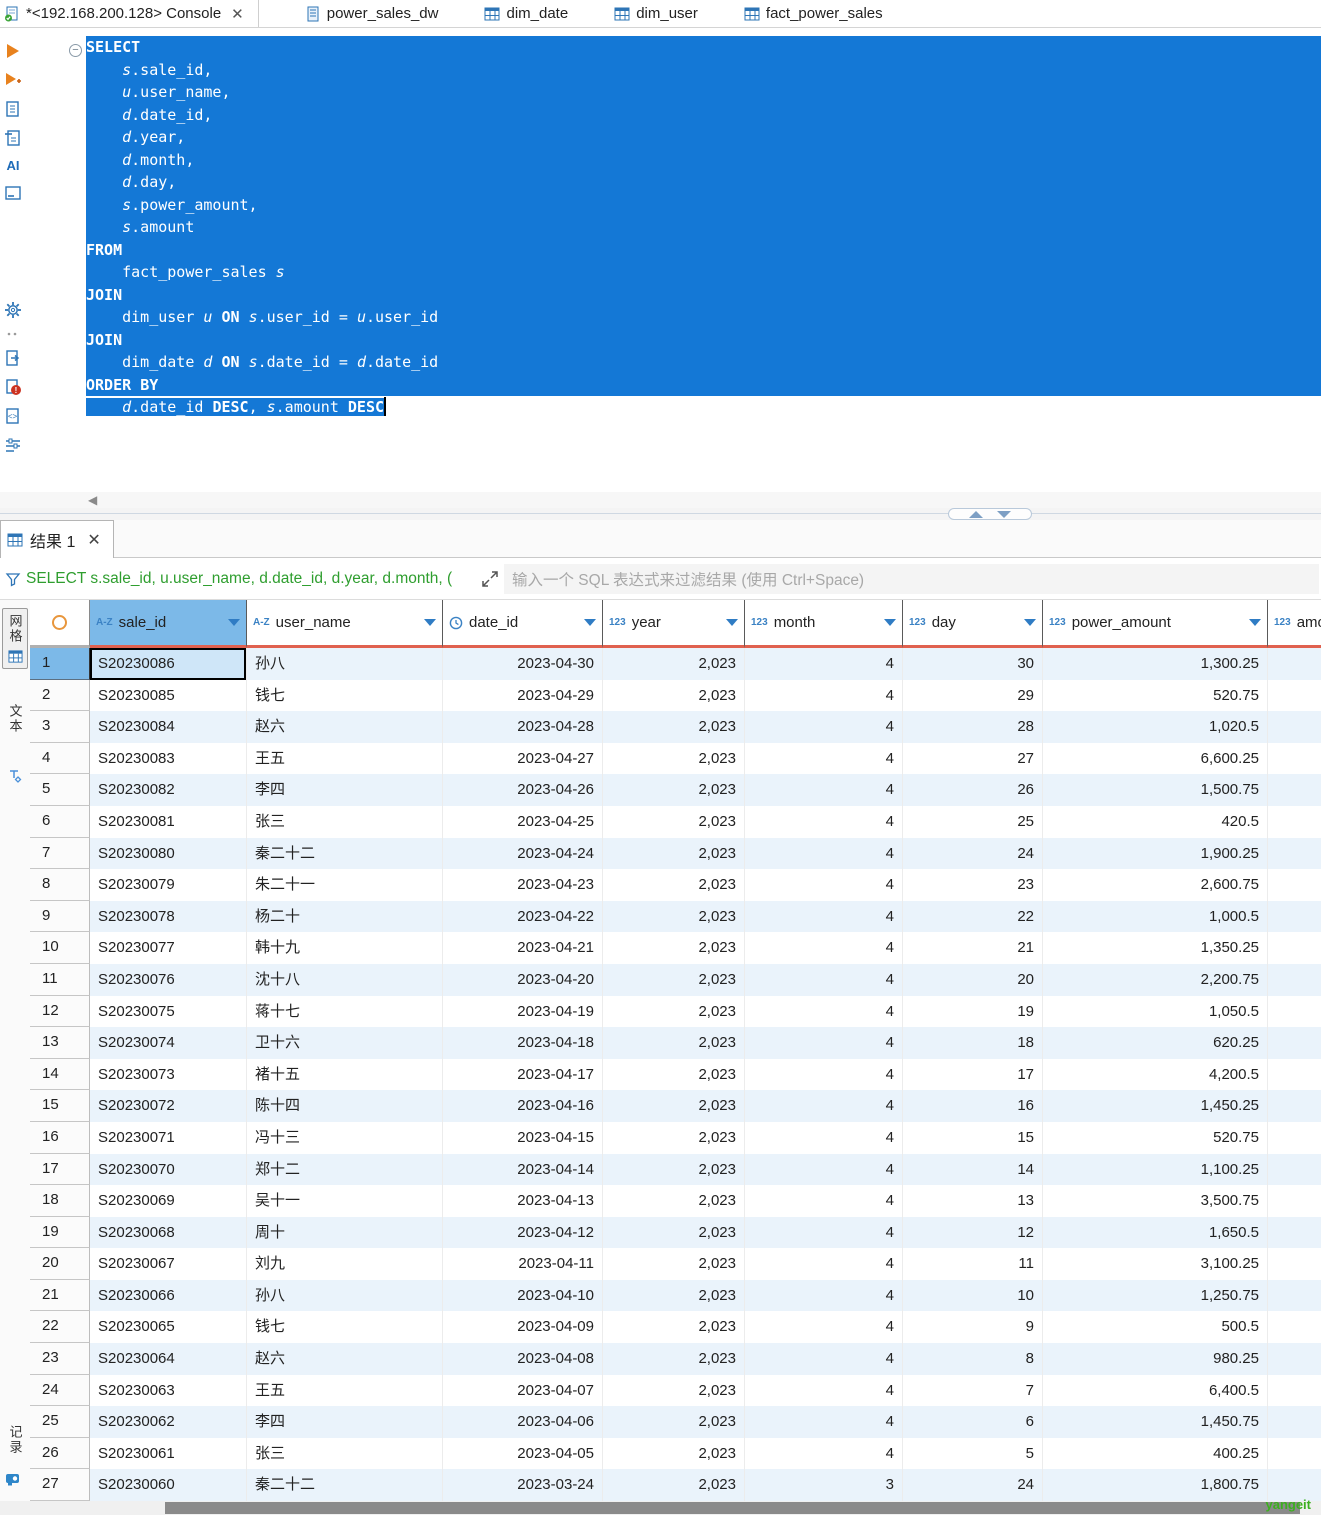  What do you see at coordinates (703, 182) in the screenshot?
I see `sql-line: d.day,` at bounding box center [703, 182].